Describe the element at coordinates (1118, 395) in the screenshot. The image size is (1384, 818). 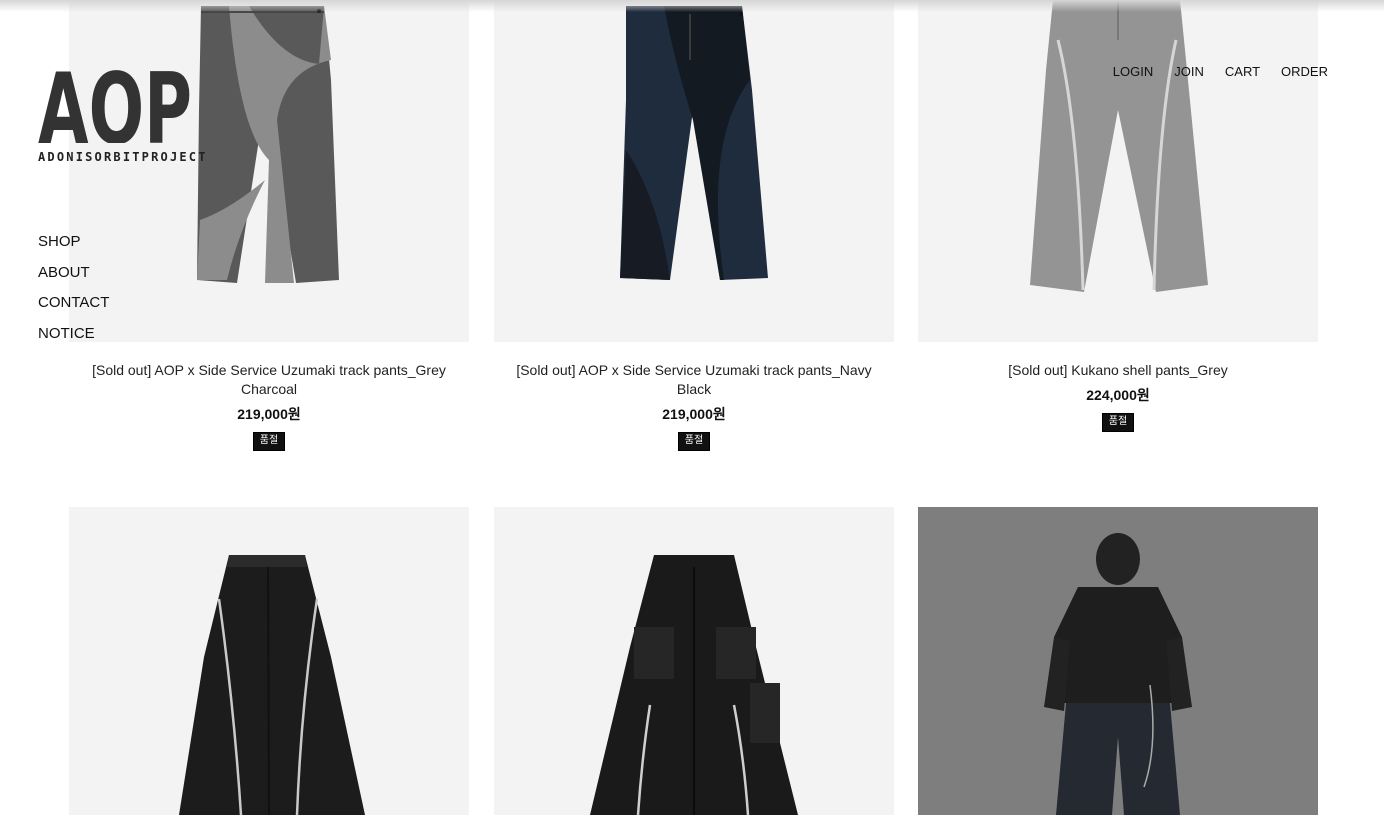
I see `product-price: 224,000원` at that location.